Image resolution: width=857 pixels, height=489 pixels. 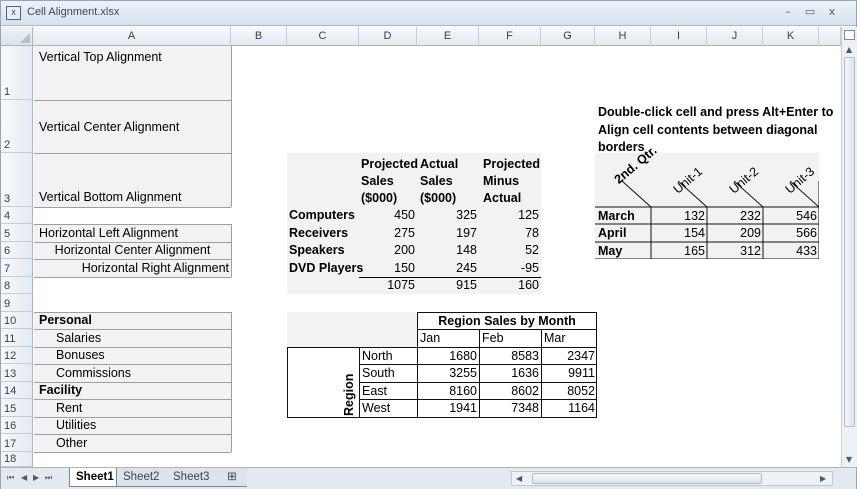 What do you see at coordinates (17, 408) in the screenshot?
I see `row-header-15: 15` at bounding box center [17, 408].